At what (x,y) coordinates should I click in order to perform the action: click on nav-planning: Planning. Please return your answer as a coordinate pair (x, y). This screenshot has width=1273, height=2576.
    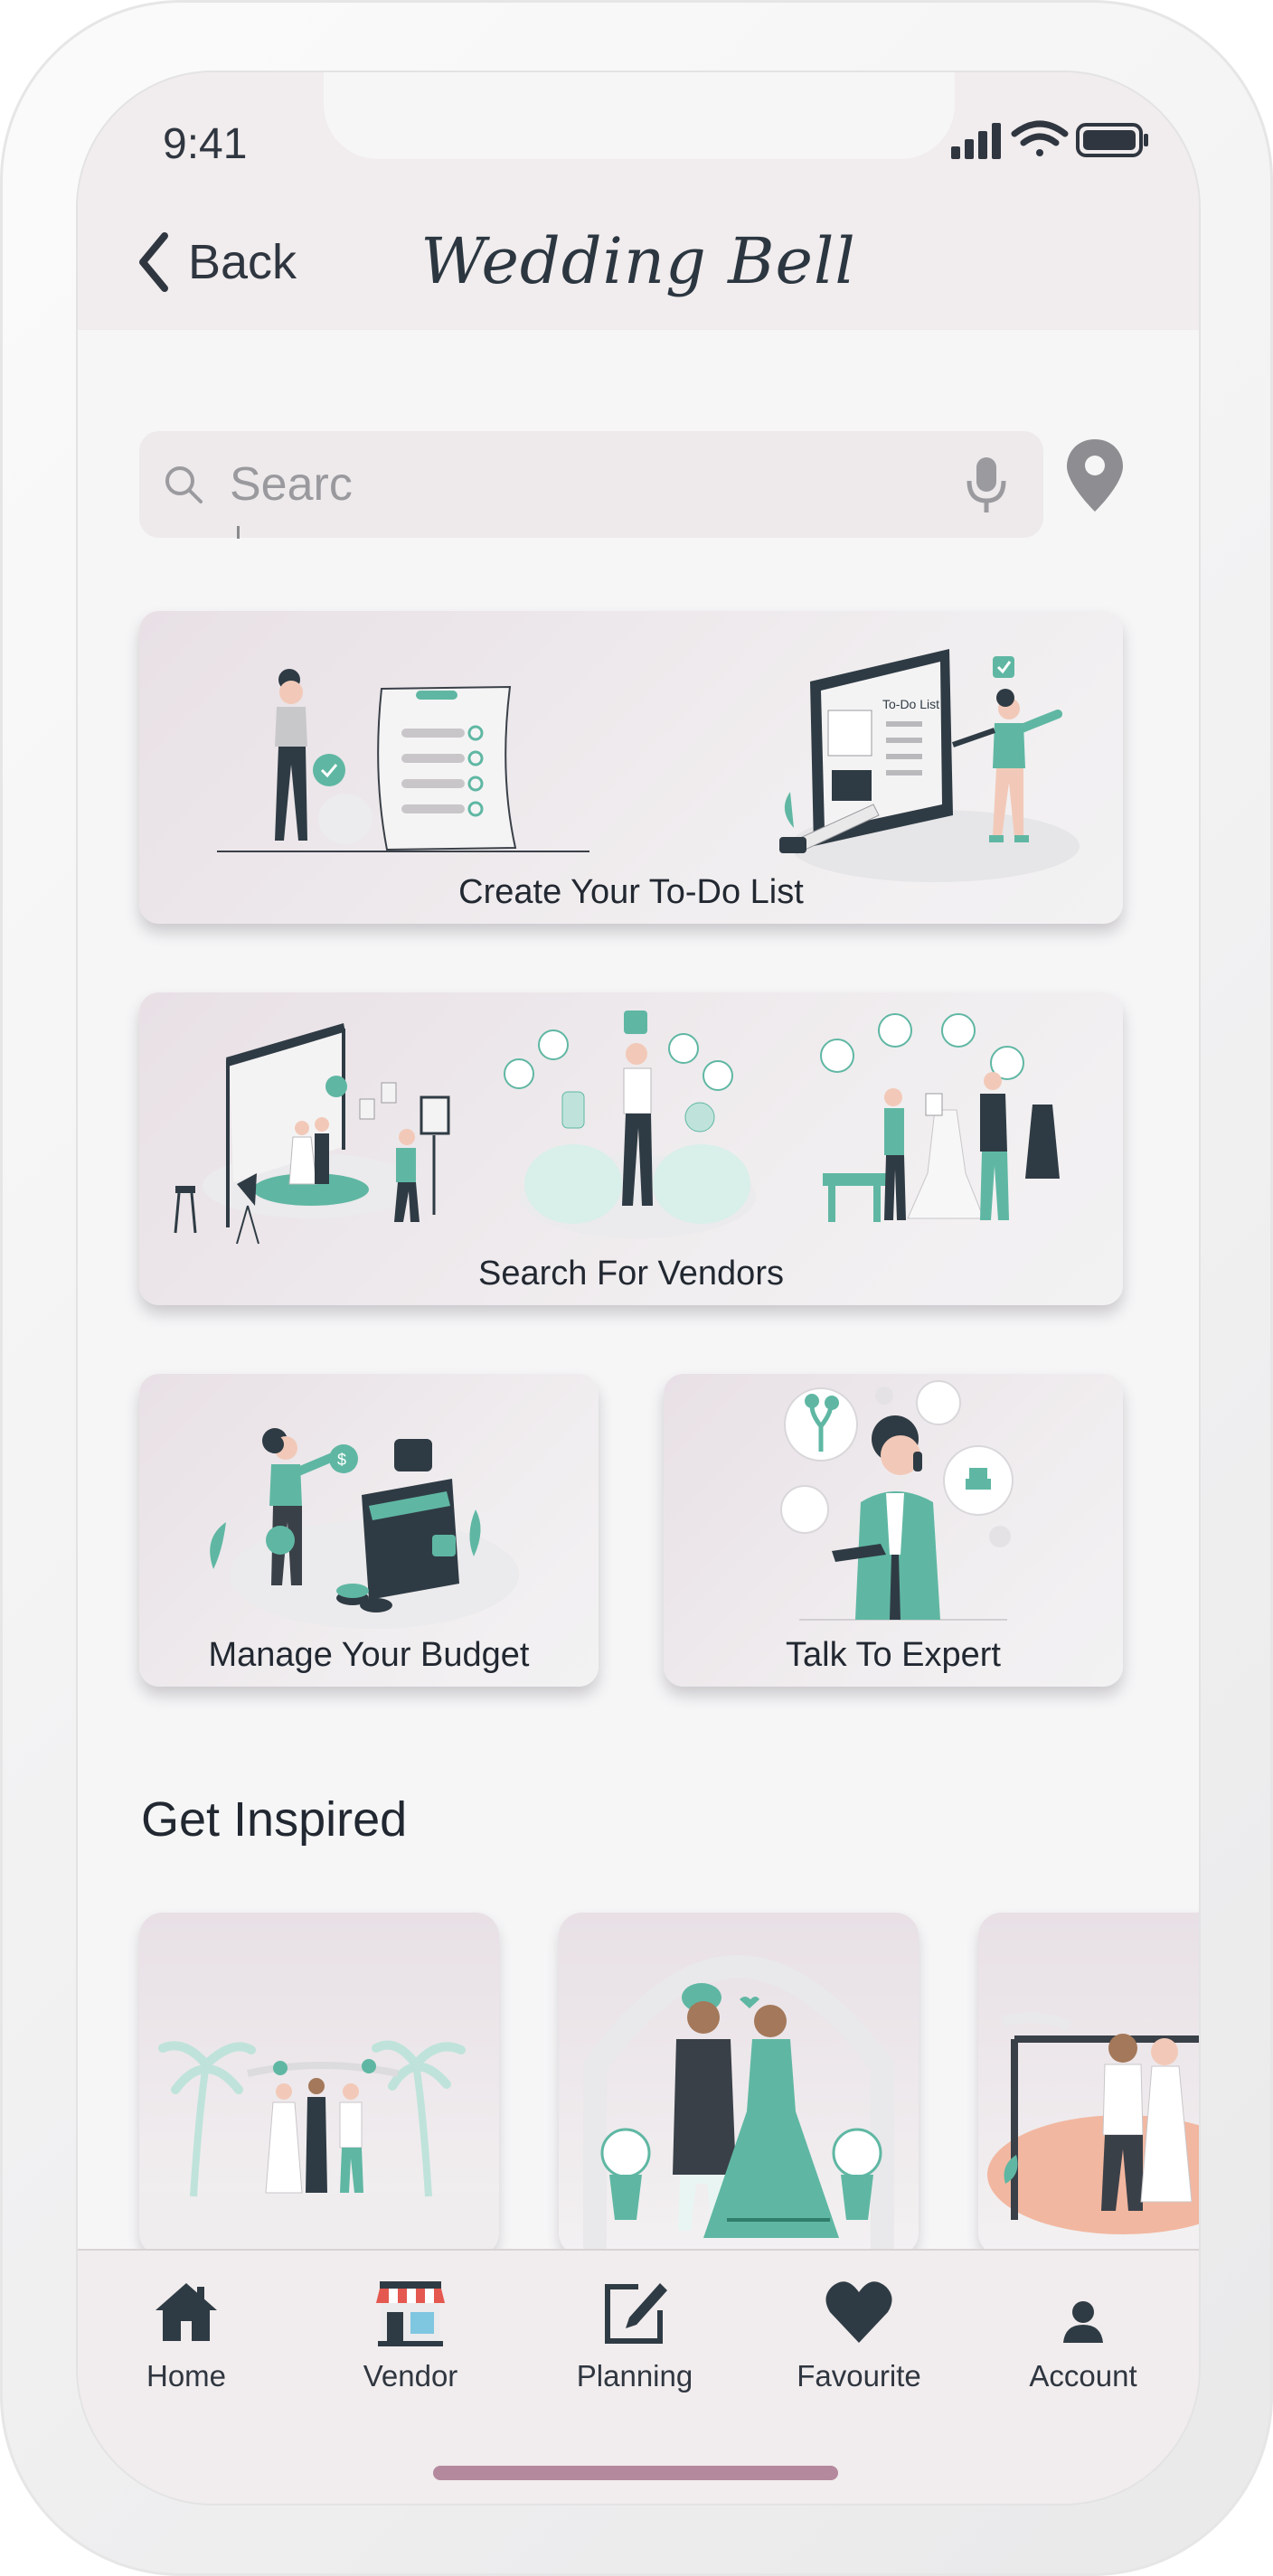
    Looking at the image, I should click on (634, 2343).